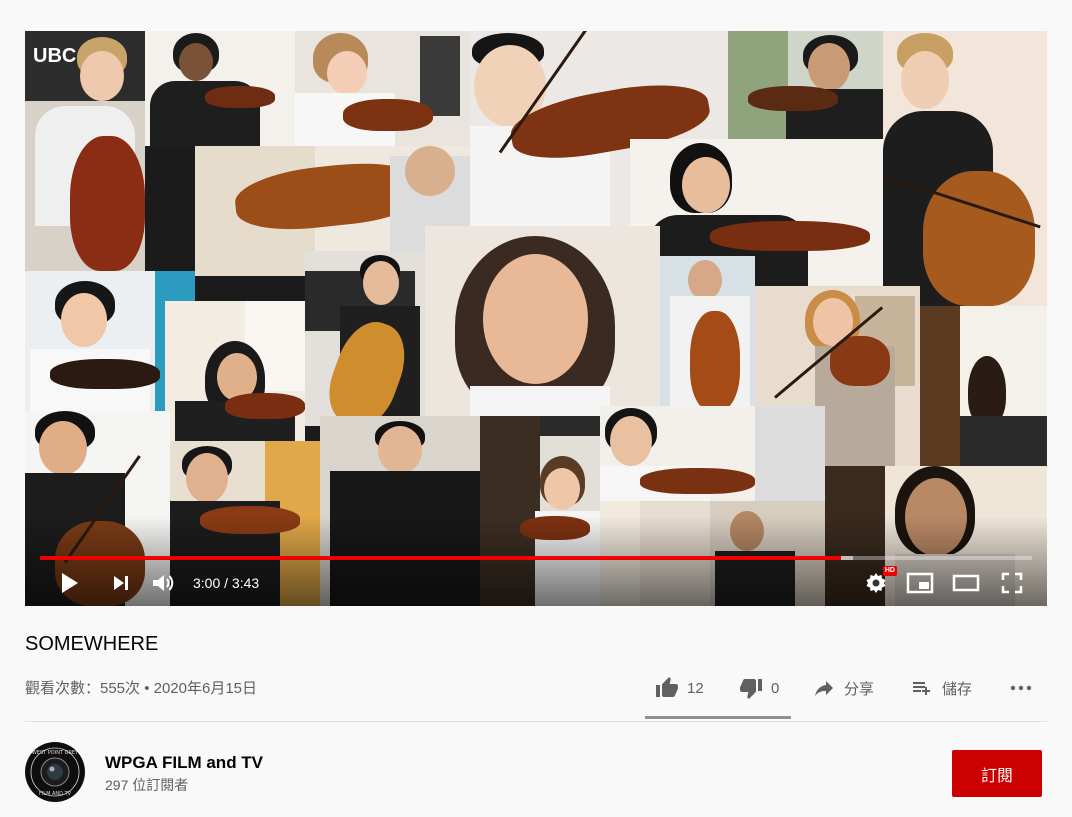 Image resolution: width=1072 pixels, height=817 pixels. I want to click on next-icon, so click(121, 583).